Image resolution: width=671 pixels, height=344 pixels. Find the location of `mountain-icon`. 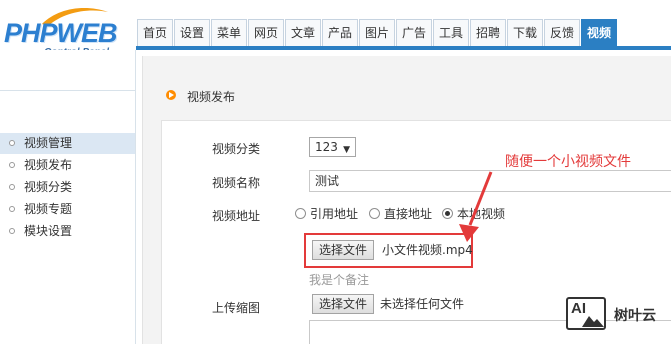

mountain-icon is located at coordinates (593, 321).